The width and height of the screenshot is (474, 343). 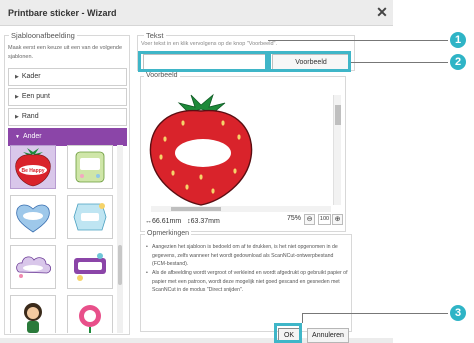 I want to click on category-label: Een punt, so click(x=35, y=96).